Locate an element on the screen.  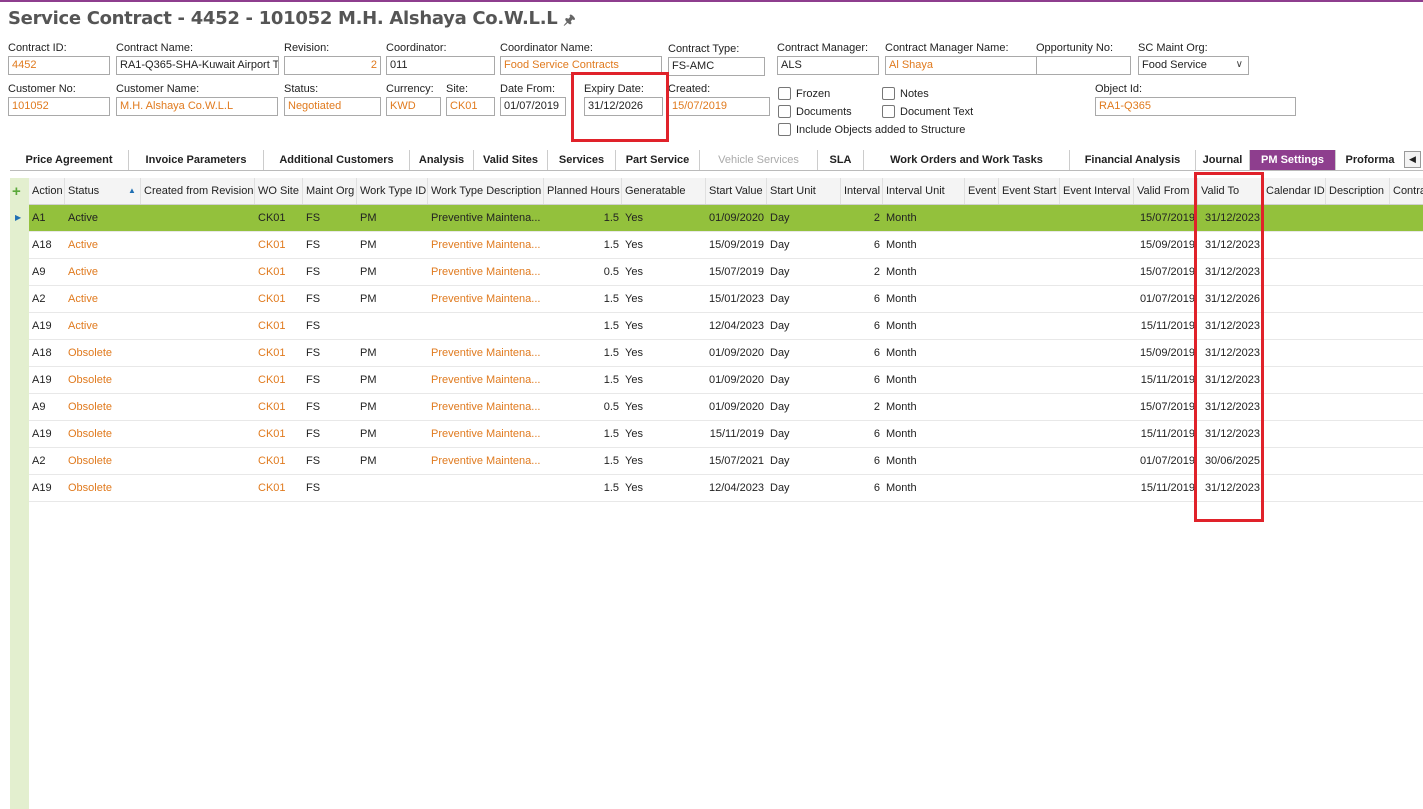
opportunity-no-input is located at coordinates (1083, 65).